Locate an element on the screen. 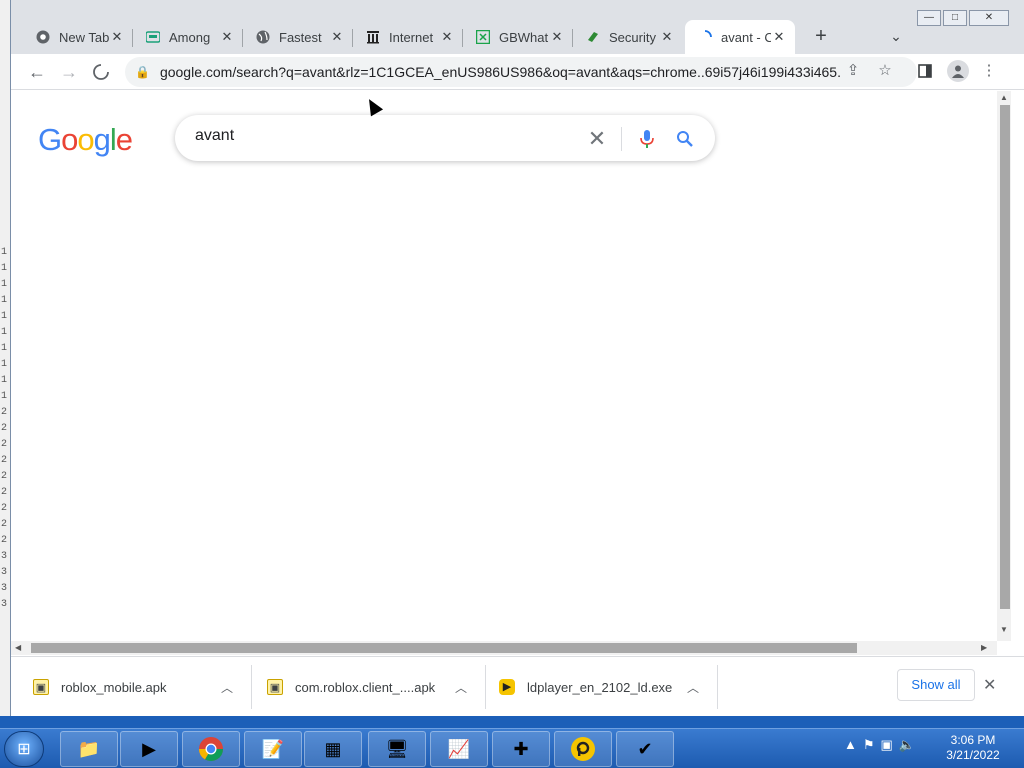 The width and height of the screenshot is (1024, 768). search-input is located at coordinates (385, 136).